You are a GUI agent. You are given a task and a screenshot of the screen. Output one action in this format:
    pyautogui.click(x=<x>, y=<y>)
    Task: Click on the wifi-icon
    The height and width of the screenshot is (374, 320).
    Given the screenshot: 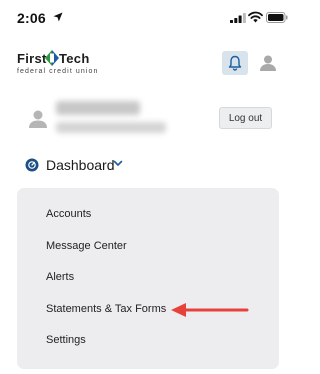 What is the action you would take?
    pyautogui.click(x=255, y=17)
    